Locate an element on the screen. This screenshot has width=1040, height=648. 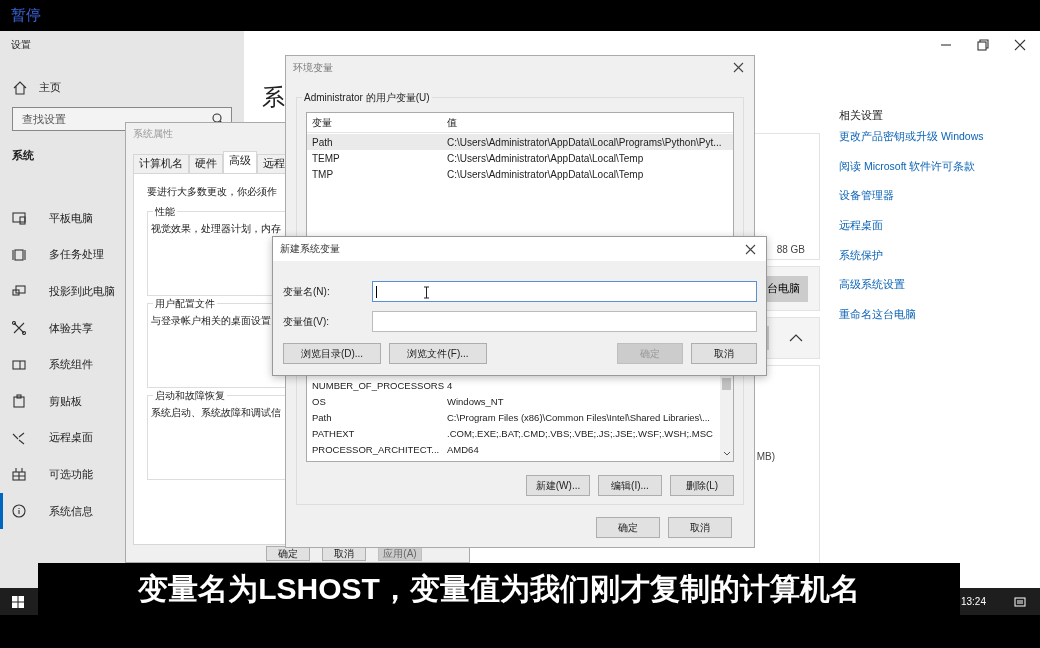
window-title: 环境变量 is located at coordinates (313, 67).